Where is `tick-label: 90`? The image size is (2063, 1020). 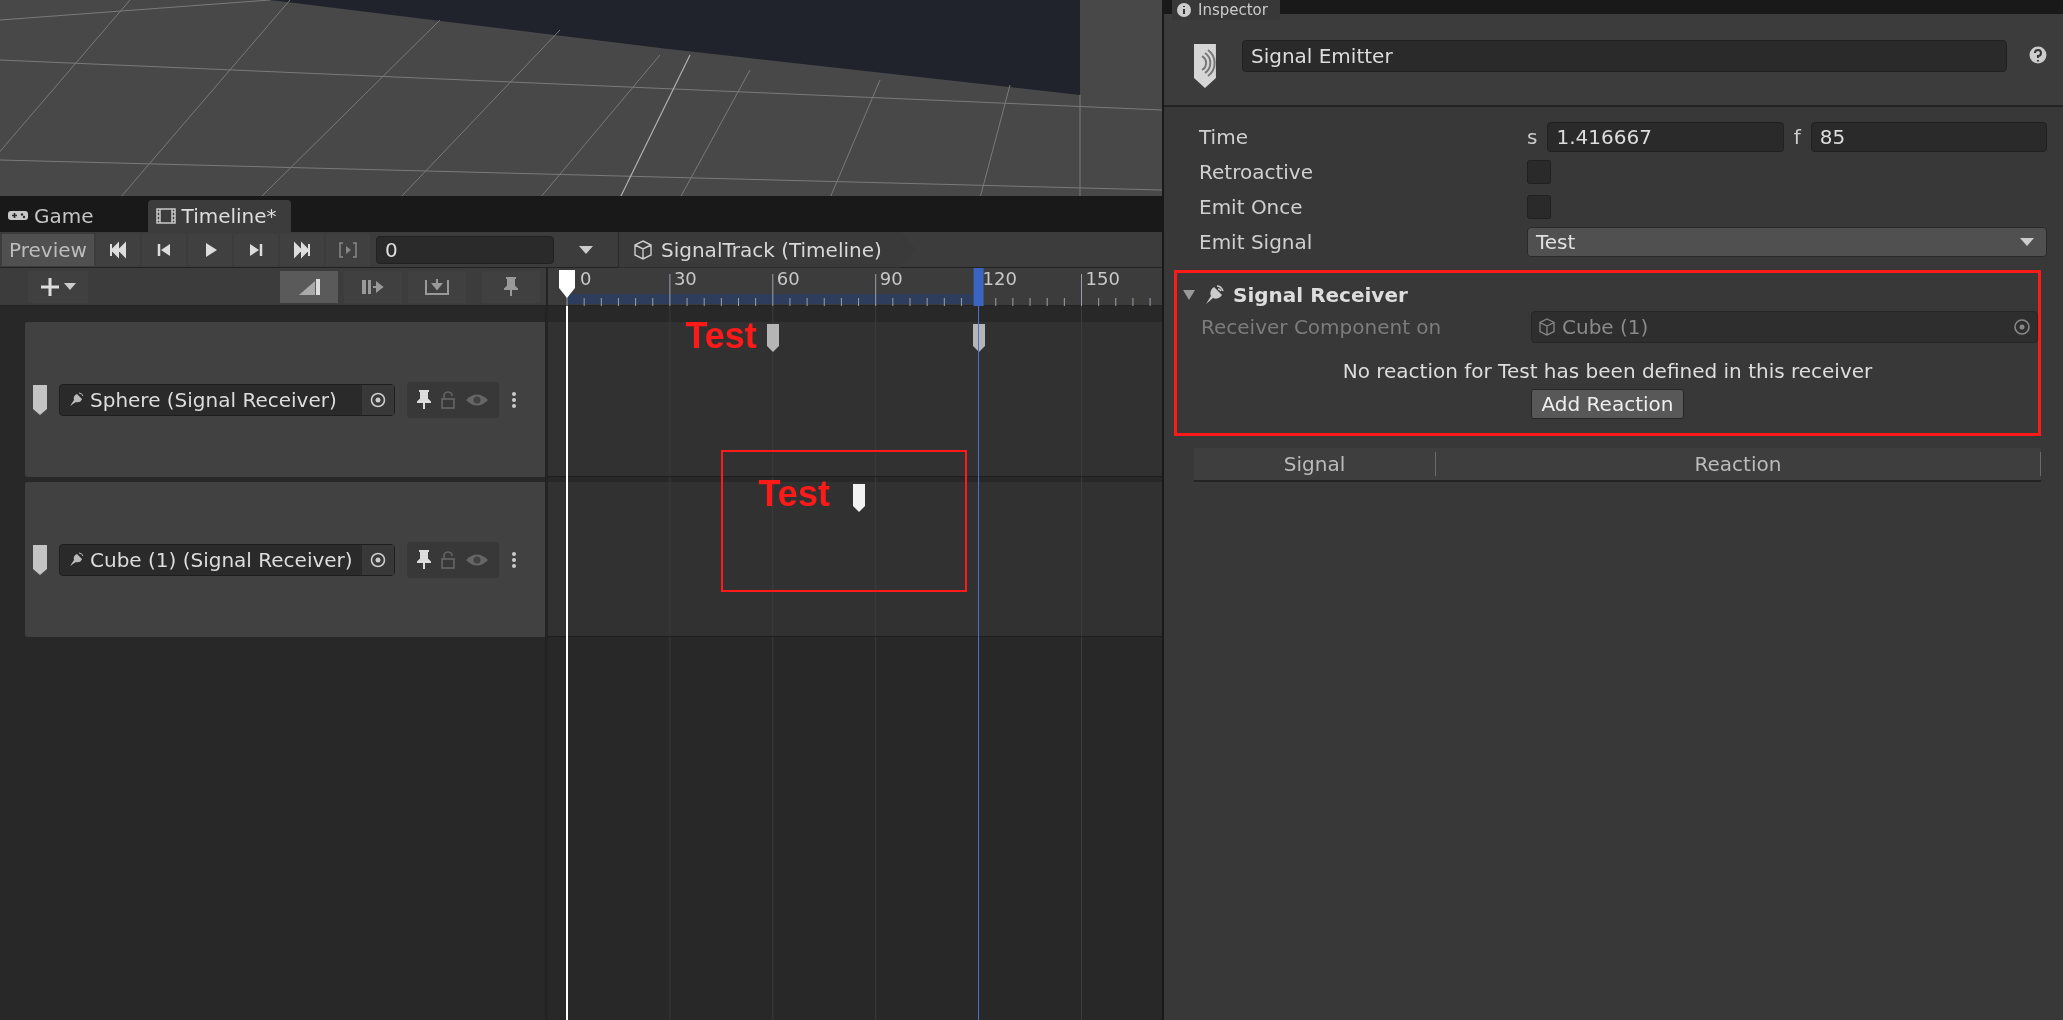 tick-label: 90 is located at coordinates (891, 278).